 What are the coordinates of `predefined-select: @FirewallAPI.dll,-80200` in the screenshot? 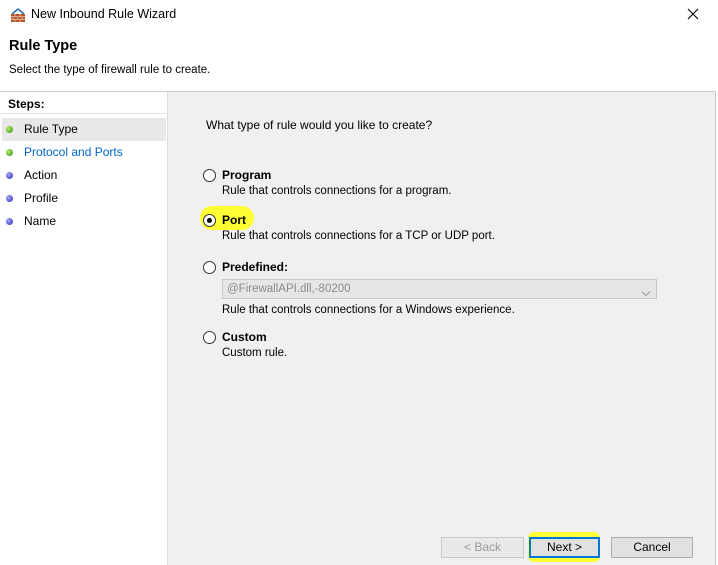 It's located at (439, 289).